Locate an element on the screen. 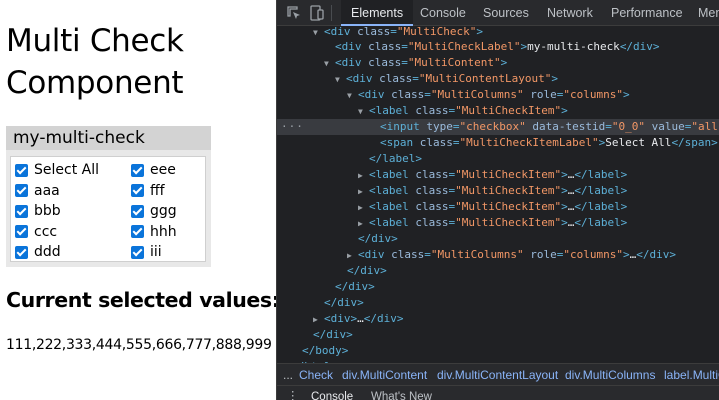 Image resolution: width=719 pixels, height=400 pixels. dom-node: ▼ <label class="MultiCheckItem"> is located at coordinates (498, 111).